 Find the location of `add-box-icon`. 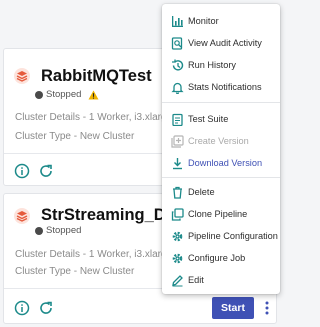

add-box-icon is located at coordinates (177, 141).